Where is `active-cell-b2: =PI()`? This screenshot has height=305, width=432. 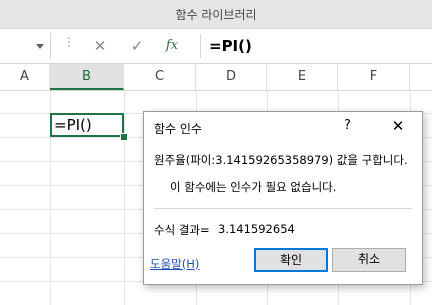 active-cell-b2: =PI() is located at coordinates (87, 125).